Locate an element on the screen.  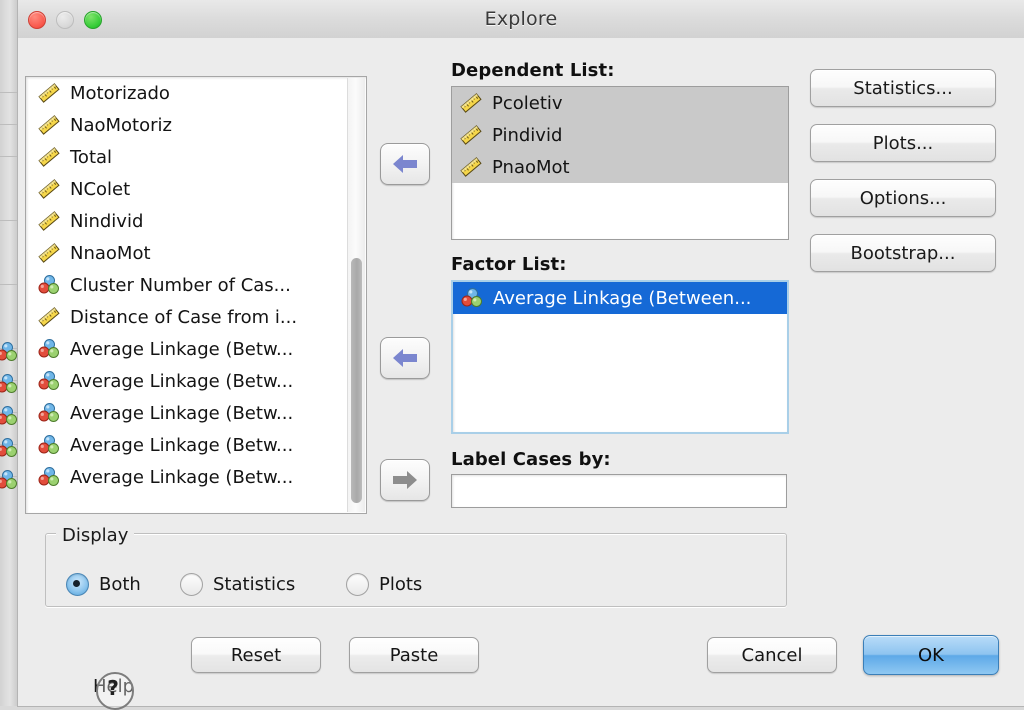
radio-plots-icon is located at coordinates (357, 584).